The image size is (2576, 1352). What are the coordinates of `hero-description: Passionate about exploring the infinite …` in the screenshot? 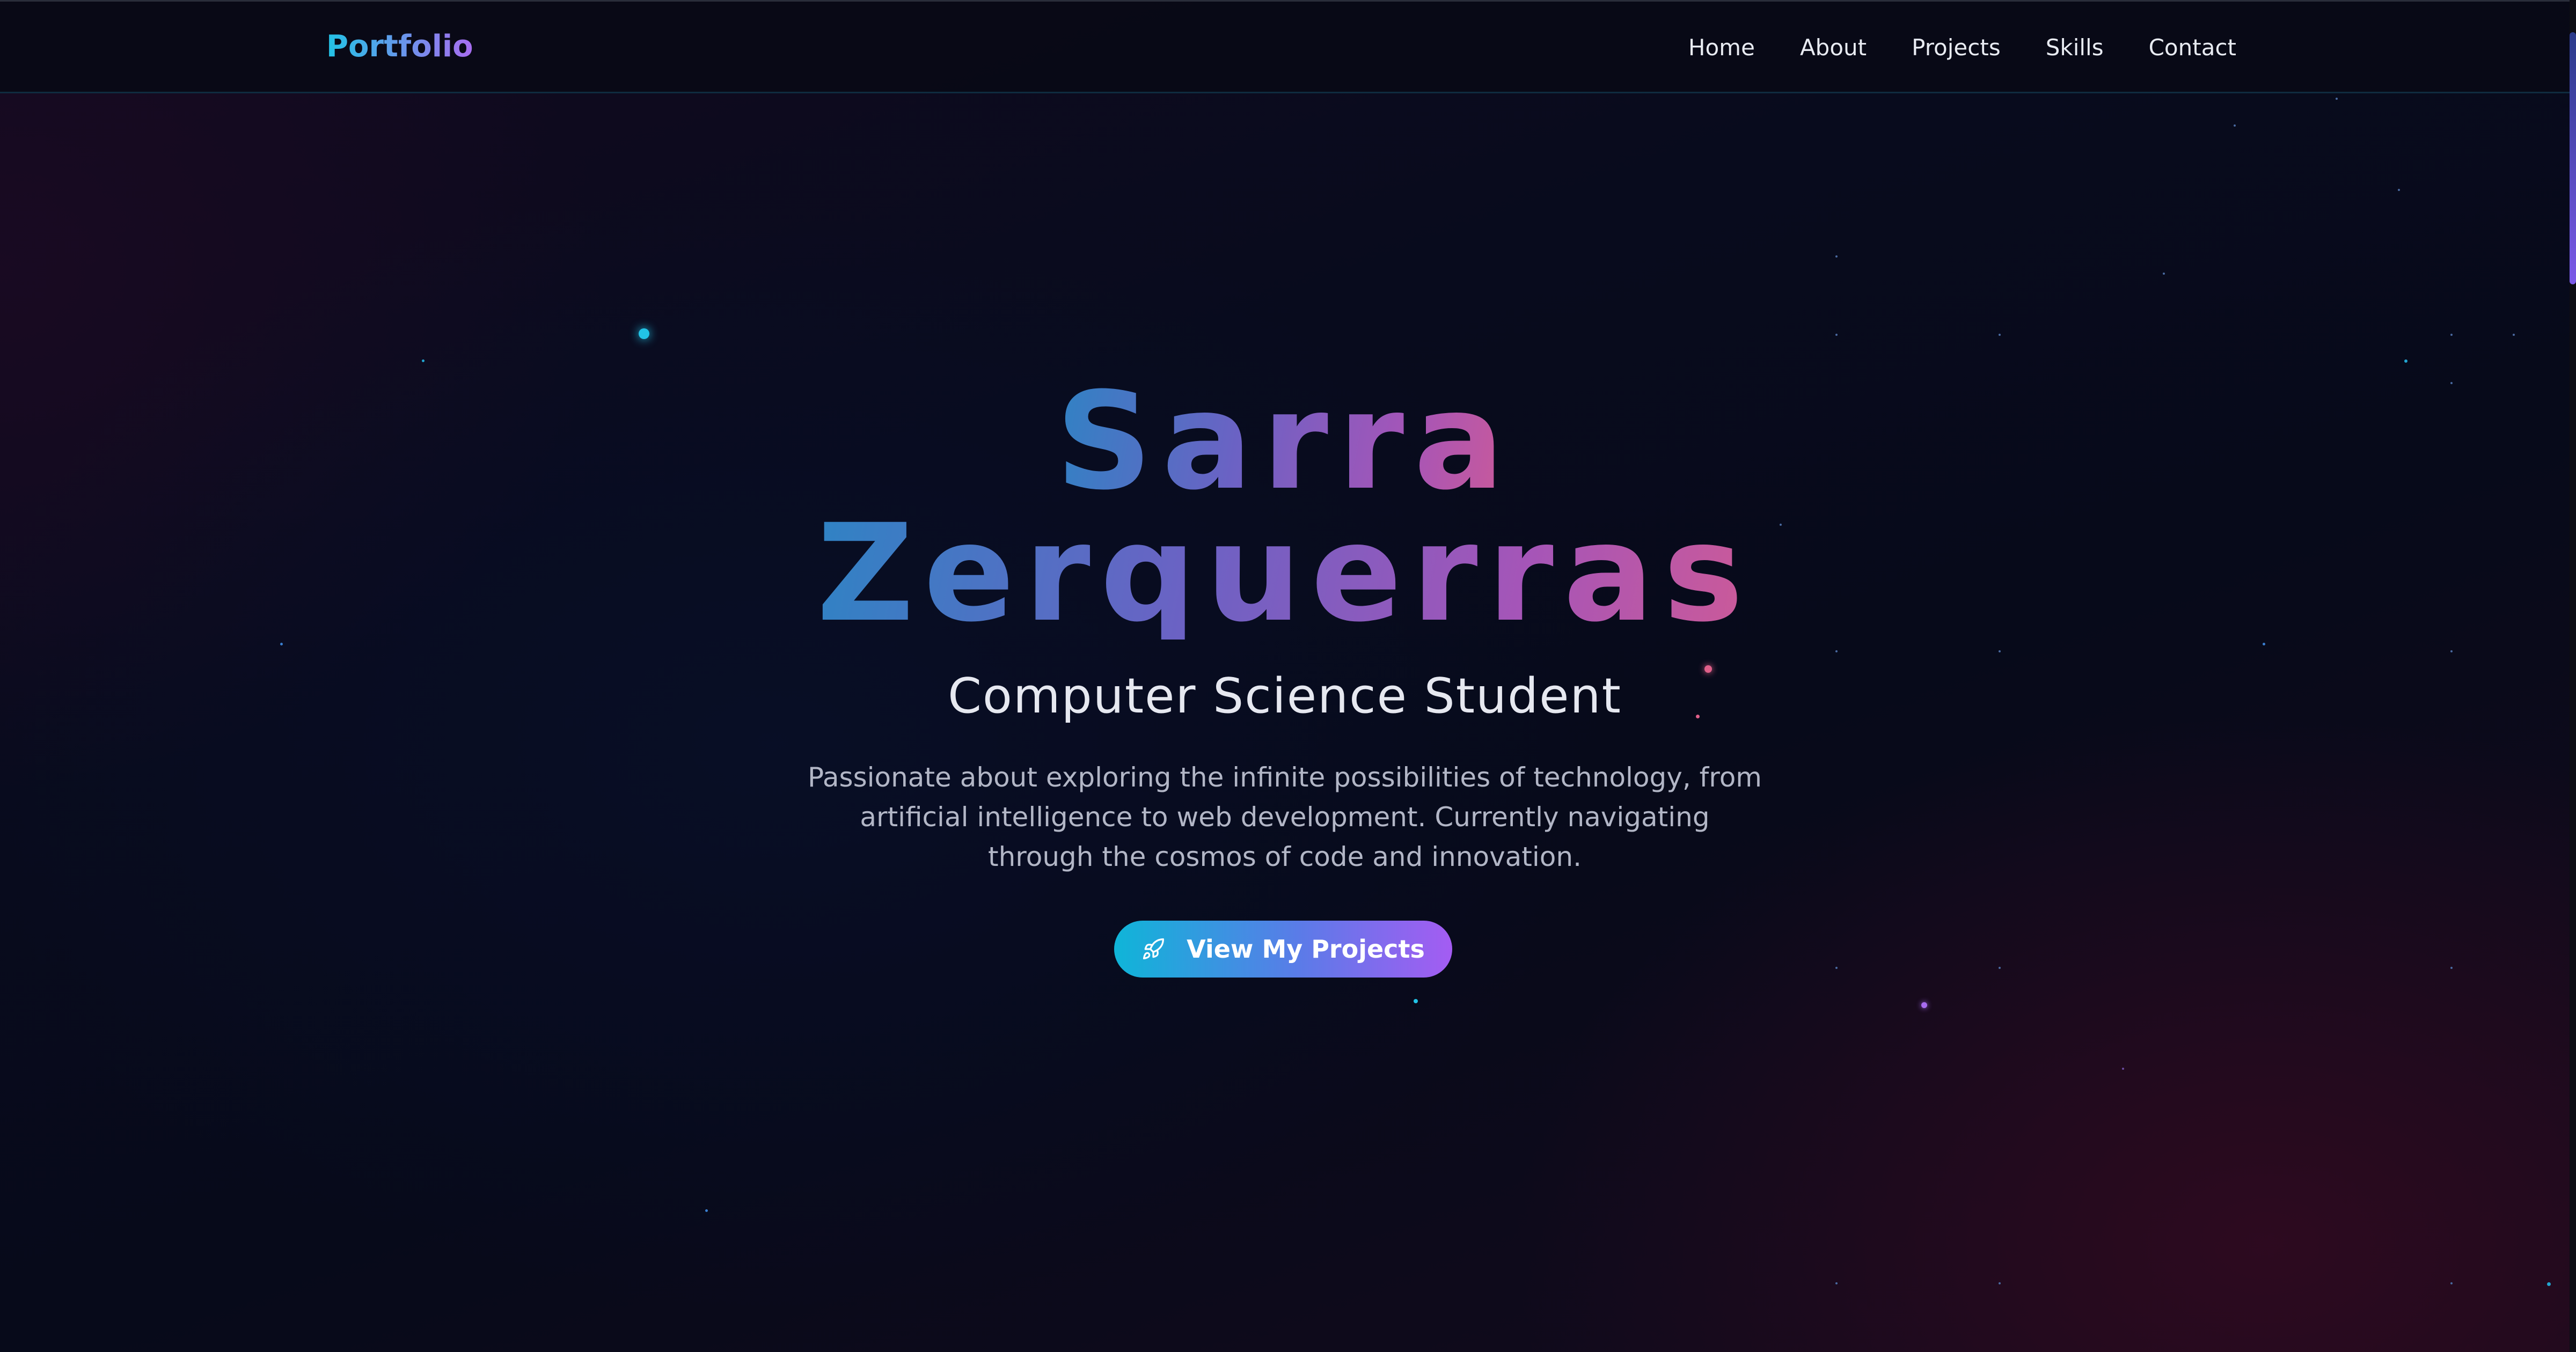 It's located at (1284, 817).